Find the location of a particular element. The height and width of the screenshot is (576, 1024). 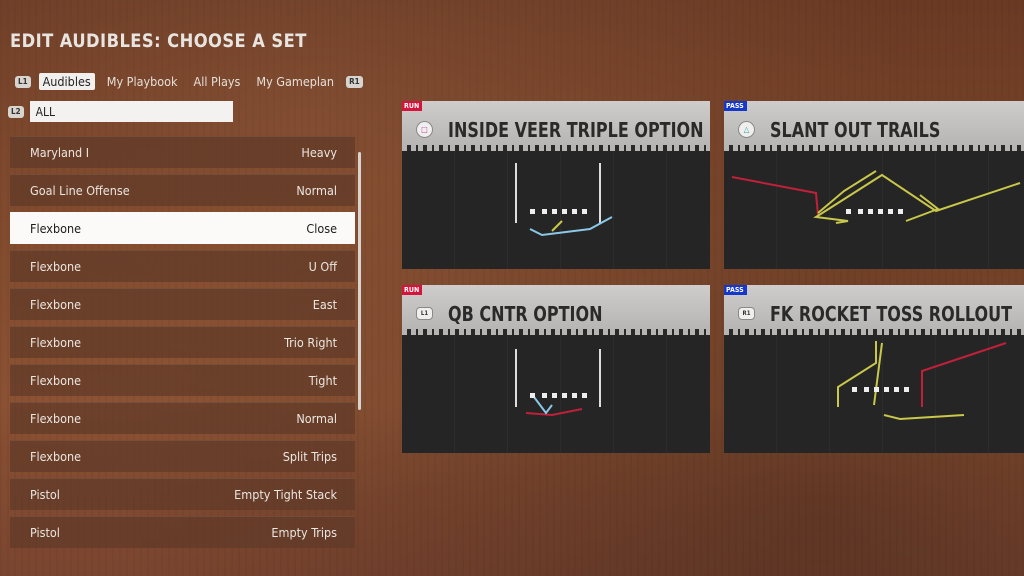

tab-audibles: Audibles is located at coordinates (66, 81).